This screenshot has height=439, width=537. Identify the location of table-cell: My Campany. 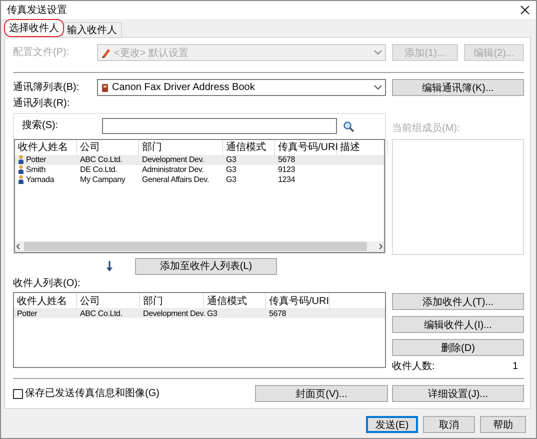
(103, 179).